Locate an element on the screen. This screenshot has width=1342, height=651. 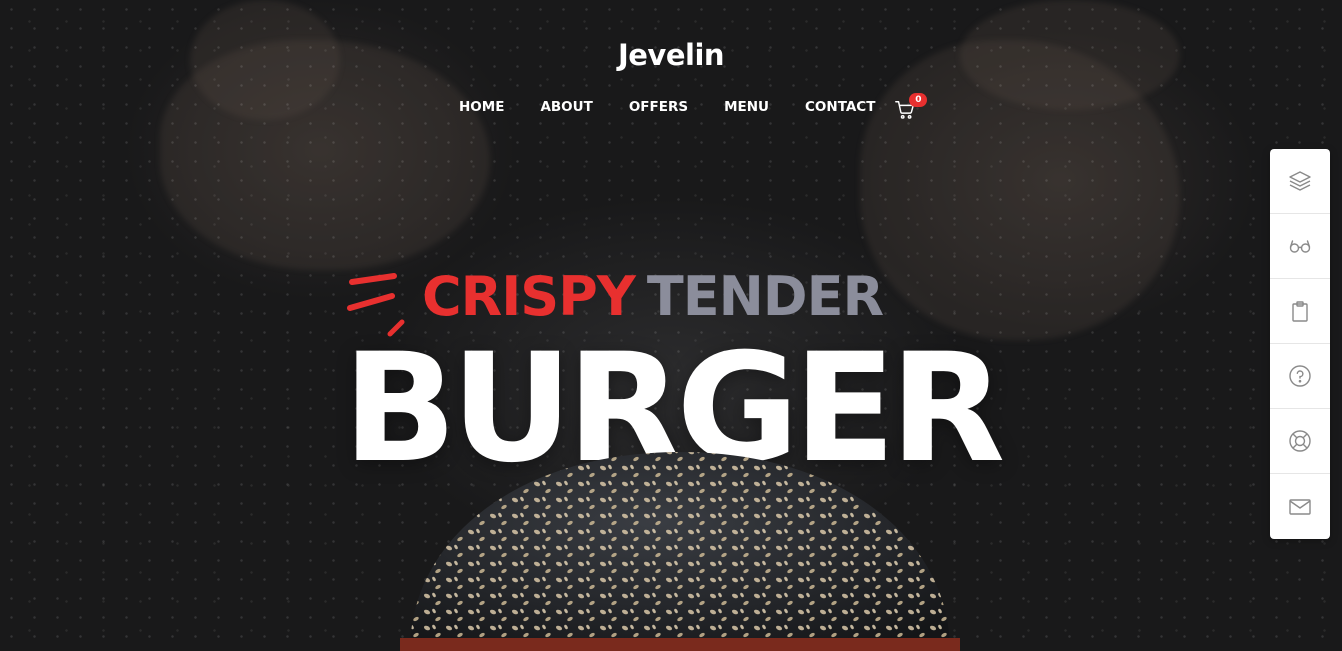
nav-about: ABOUT is located at coordinates (566, 107).